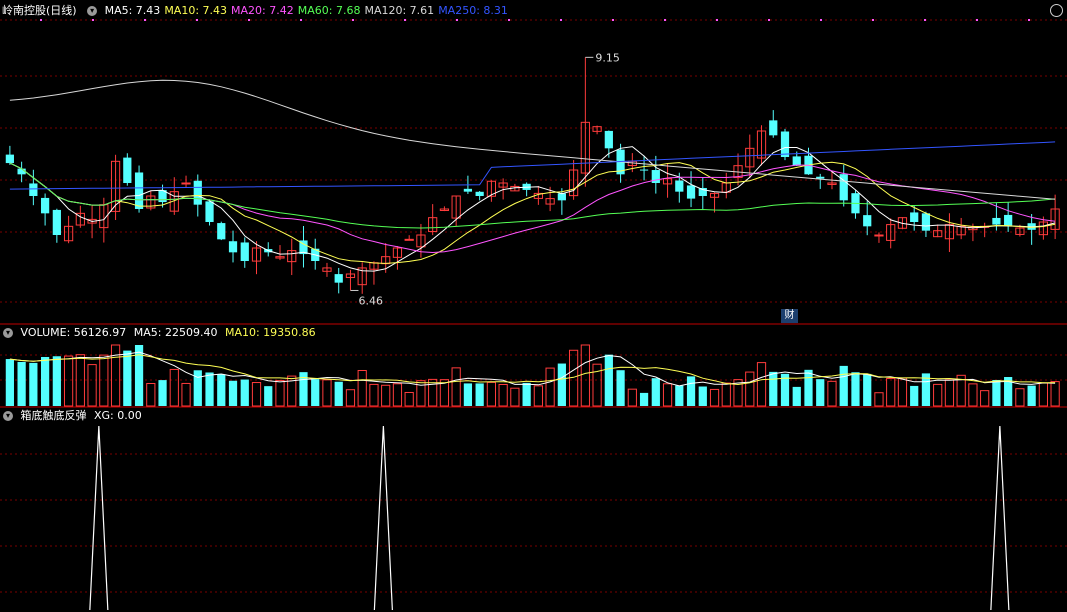 The height and width of the screenshot is (612, 1067). What do you see at coordinates (383, 518) in the screenshot?
I see `signal-spike` at bounding box center [383, 518].